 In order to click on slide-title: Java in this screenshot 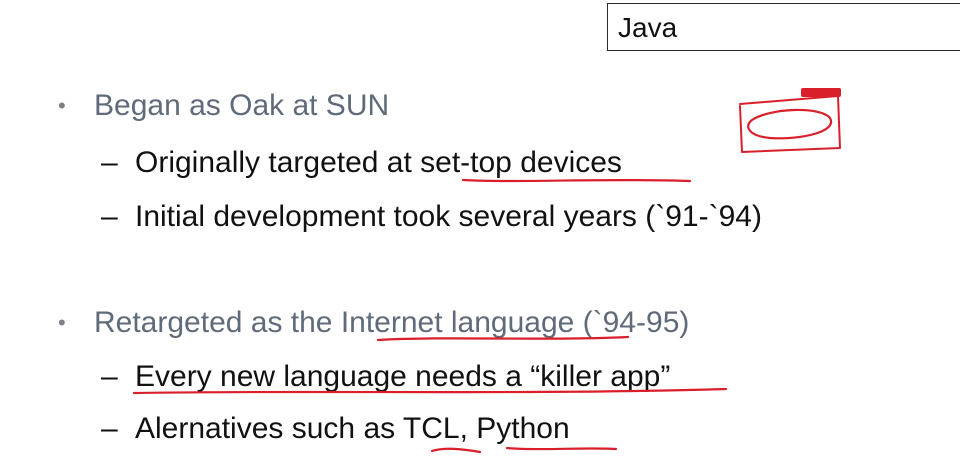, I will do `click(648, 27)`.